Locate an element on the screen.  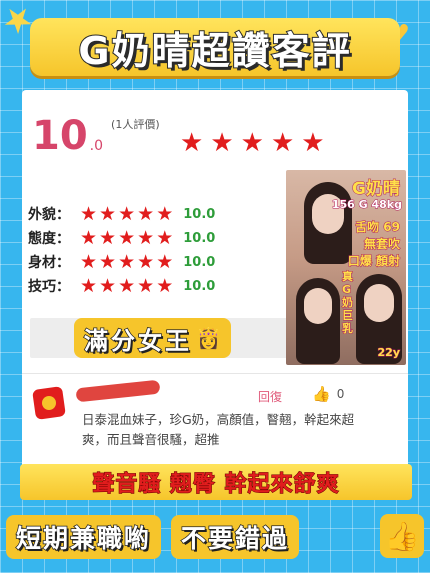
slogan-banner: 聲音騷 翹臀 幹起來舒爽 is located at coordinates (216, 482).